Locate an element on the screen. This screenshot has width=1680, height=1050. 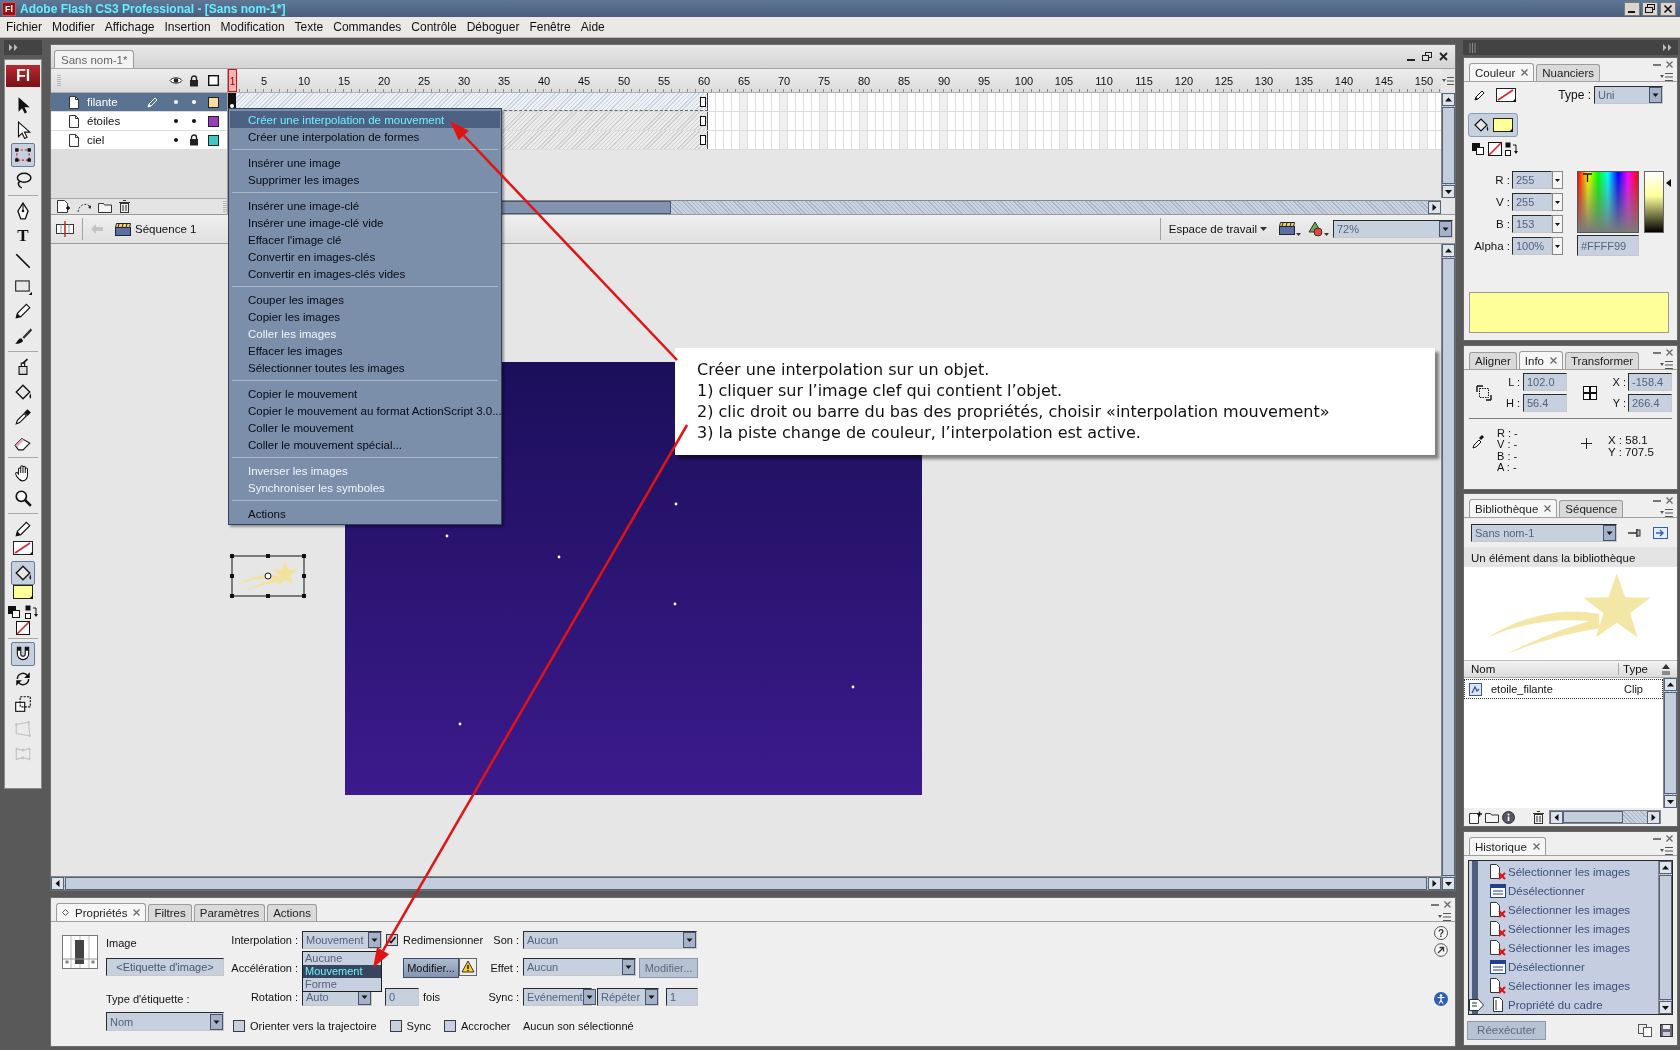
channel-field: 153 is located at coordinates (1532, 224).